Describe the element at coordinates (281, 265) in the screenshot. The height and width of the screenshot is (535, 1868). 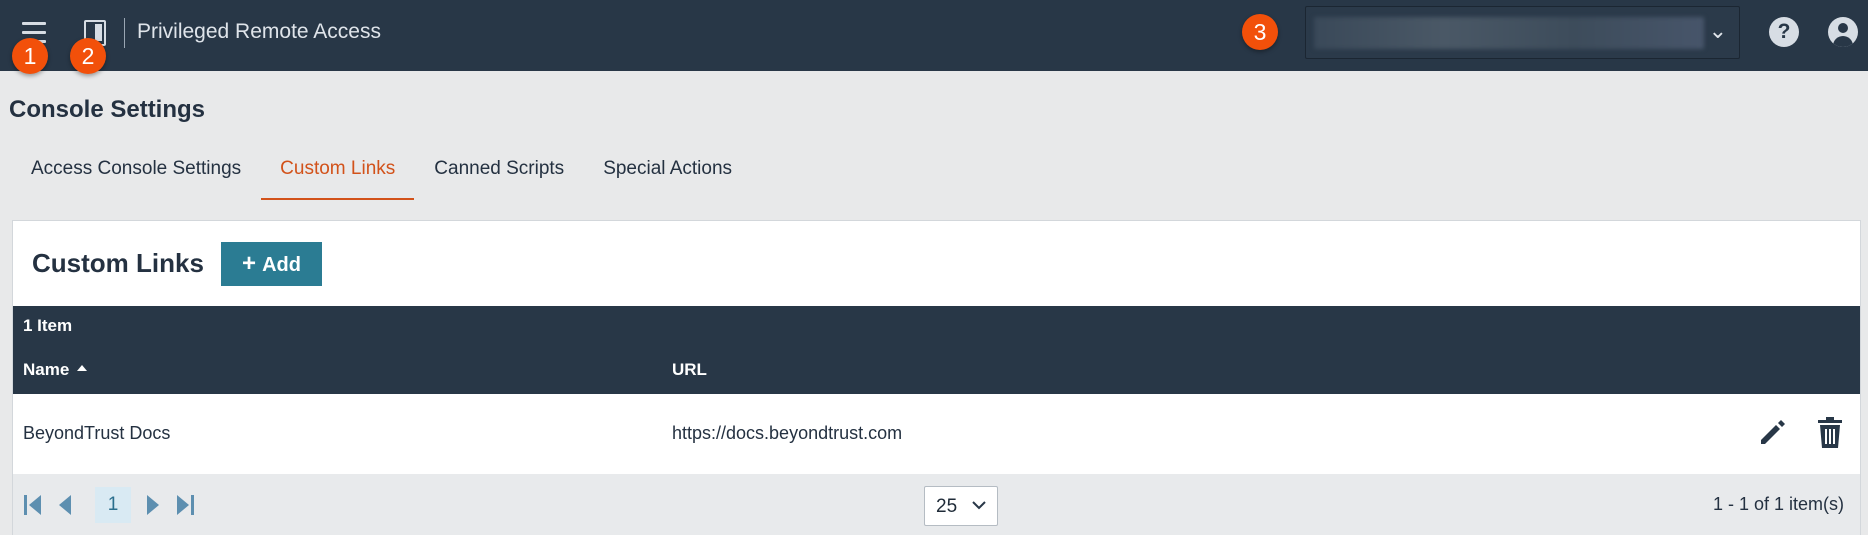
I see `add-button-label: Add` at that location.